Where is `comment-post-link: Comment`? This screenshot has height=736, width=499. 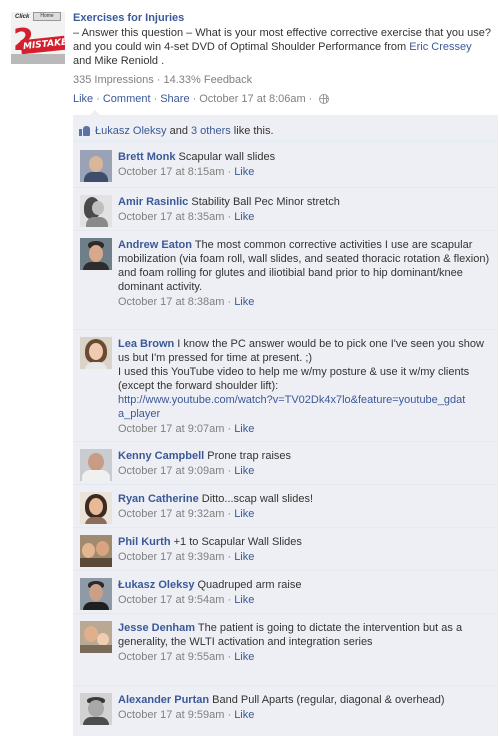 comment-post-link: Comment is located at coordinates (127, 99).